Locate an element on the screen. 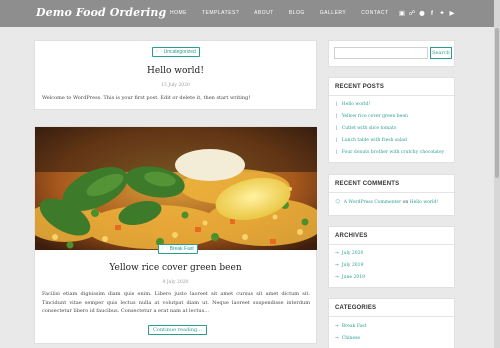 Image resolution: width=500 pixels, height=348 pixels. search-input is located at coordinates (381, 53).